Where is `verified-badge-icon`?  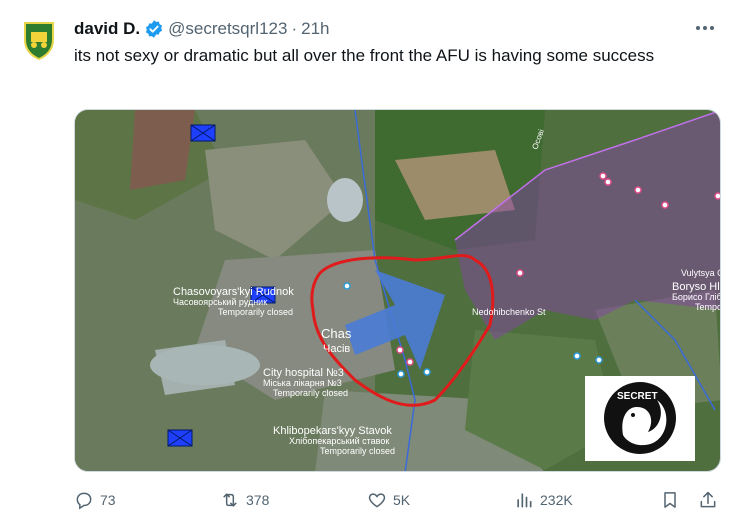 verified-badge-icon is located at coordinates (154, 29).